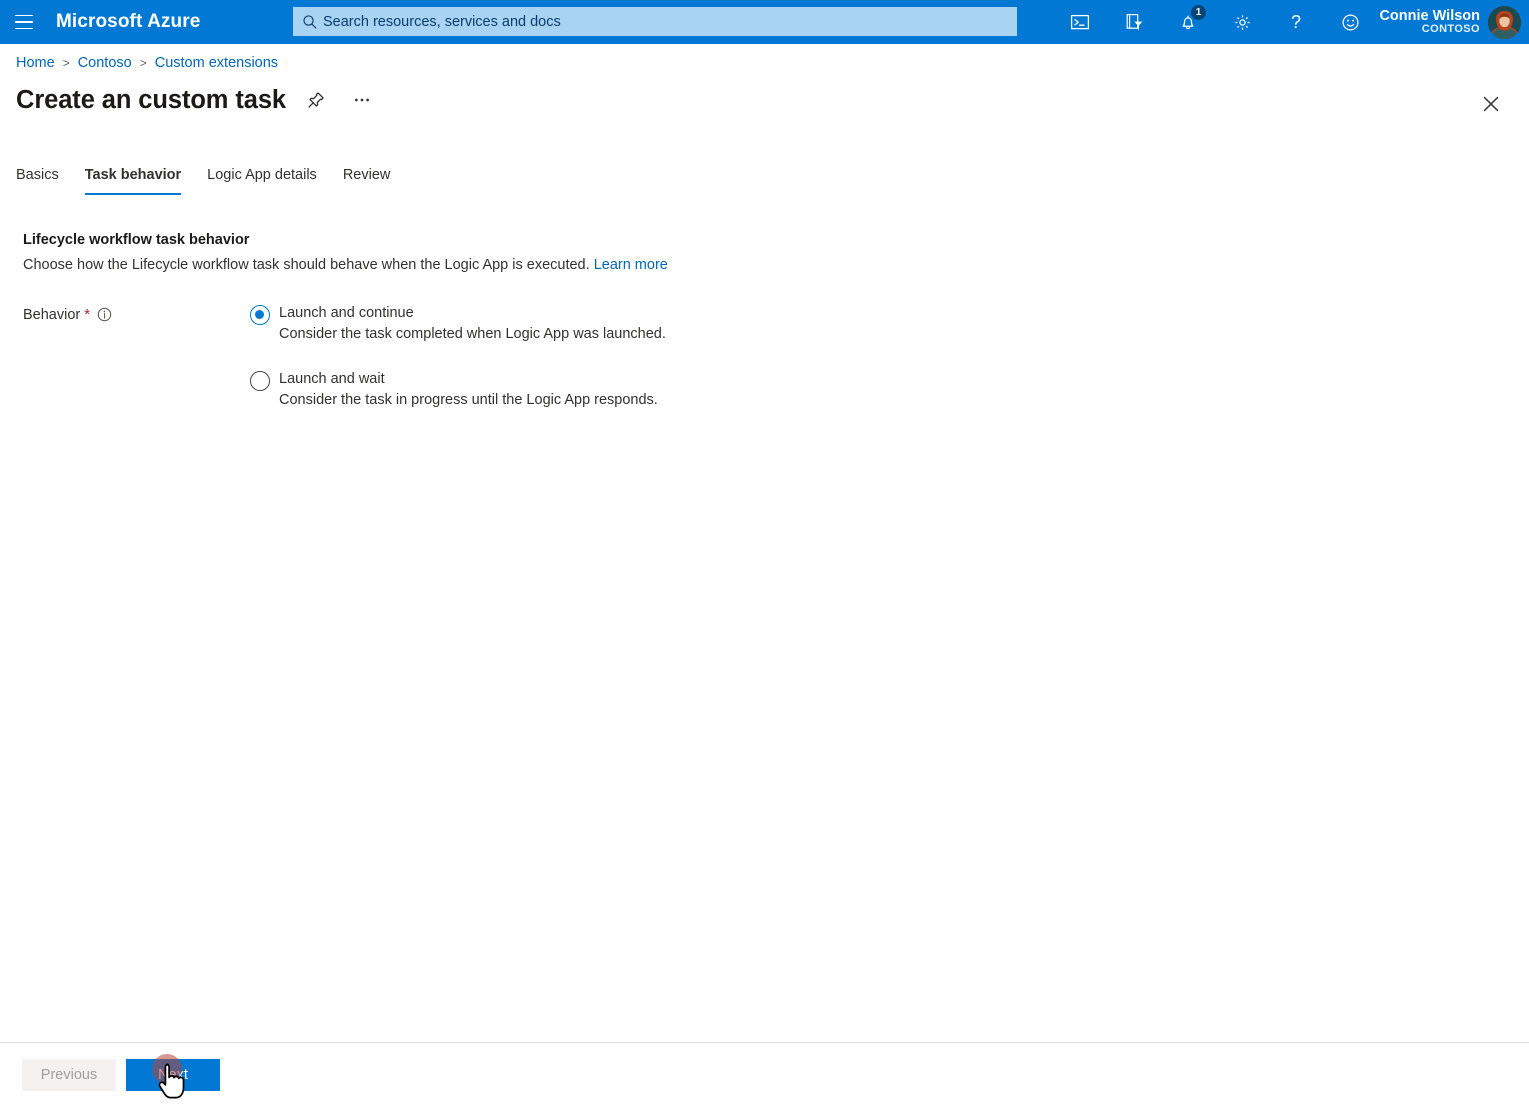 Image resolution: width=1529 pixels, height=1106 pixels. I want to click on hamburger-menu-icon, so click(24, 22).